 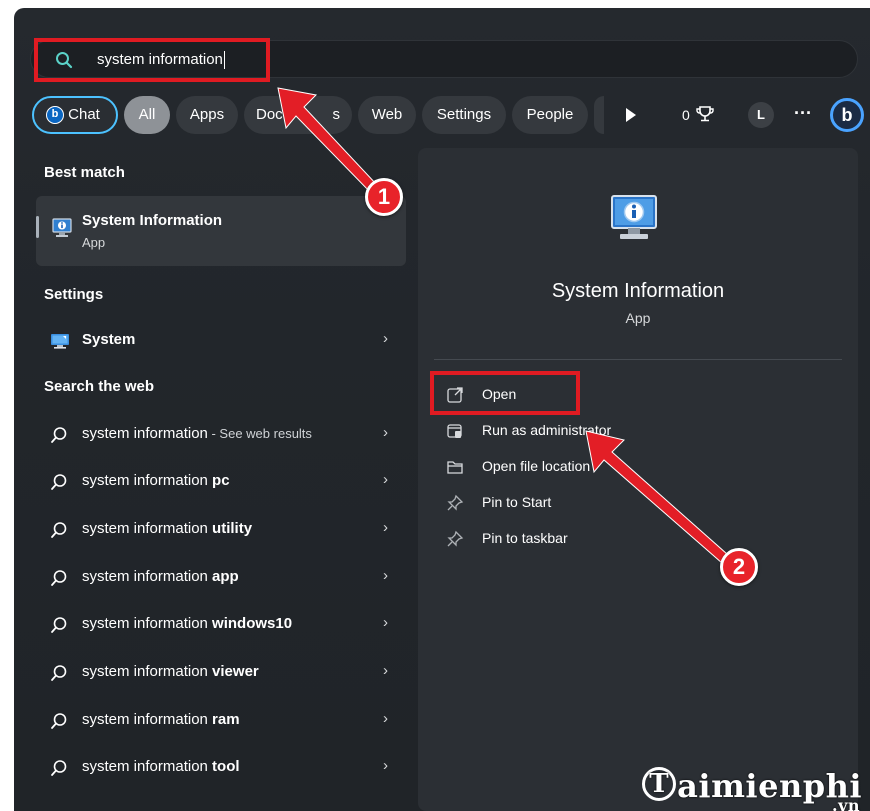 What do you see at coordinates (37, 227) in the screenshot?
I see `selection-indicator` at bounding box center [37, 227].